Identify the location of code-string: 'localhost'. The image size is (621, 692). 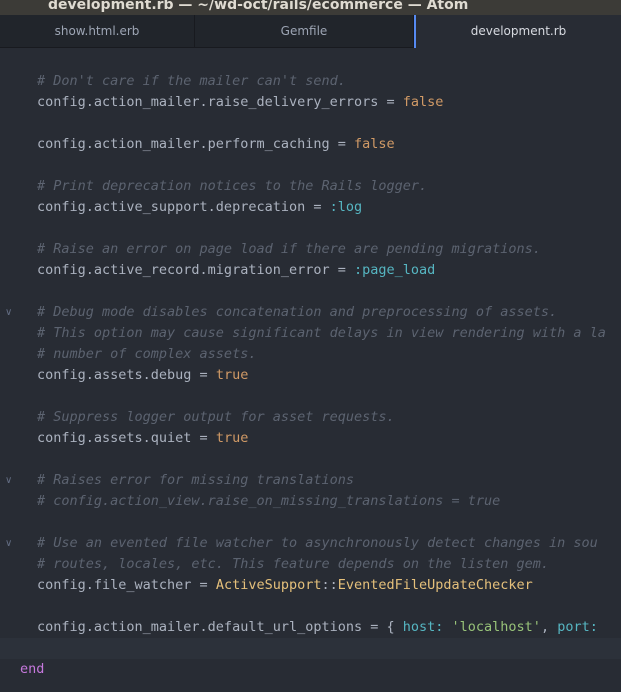
(496, 627).